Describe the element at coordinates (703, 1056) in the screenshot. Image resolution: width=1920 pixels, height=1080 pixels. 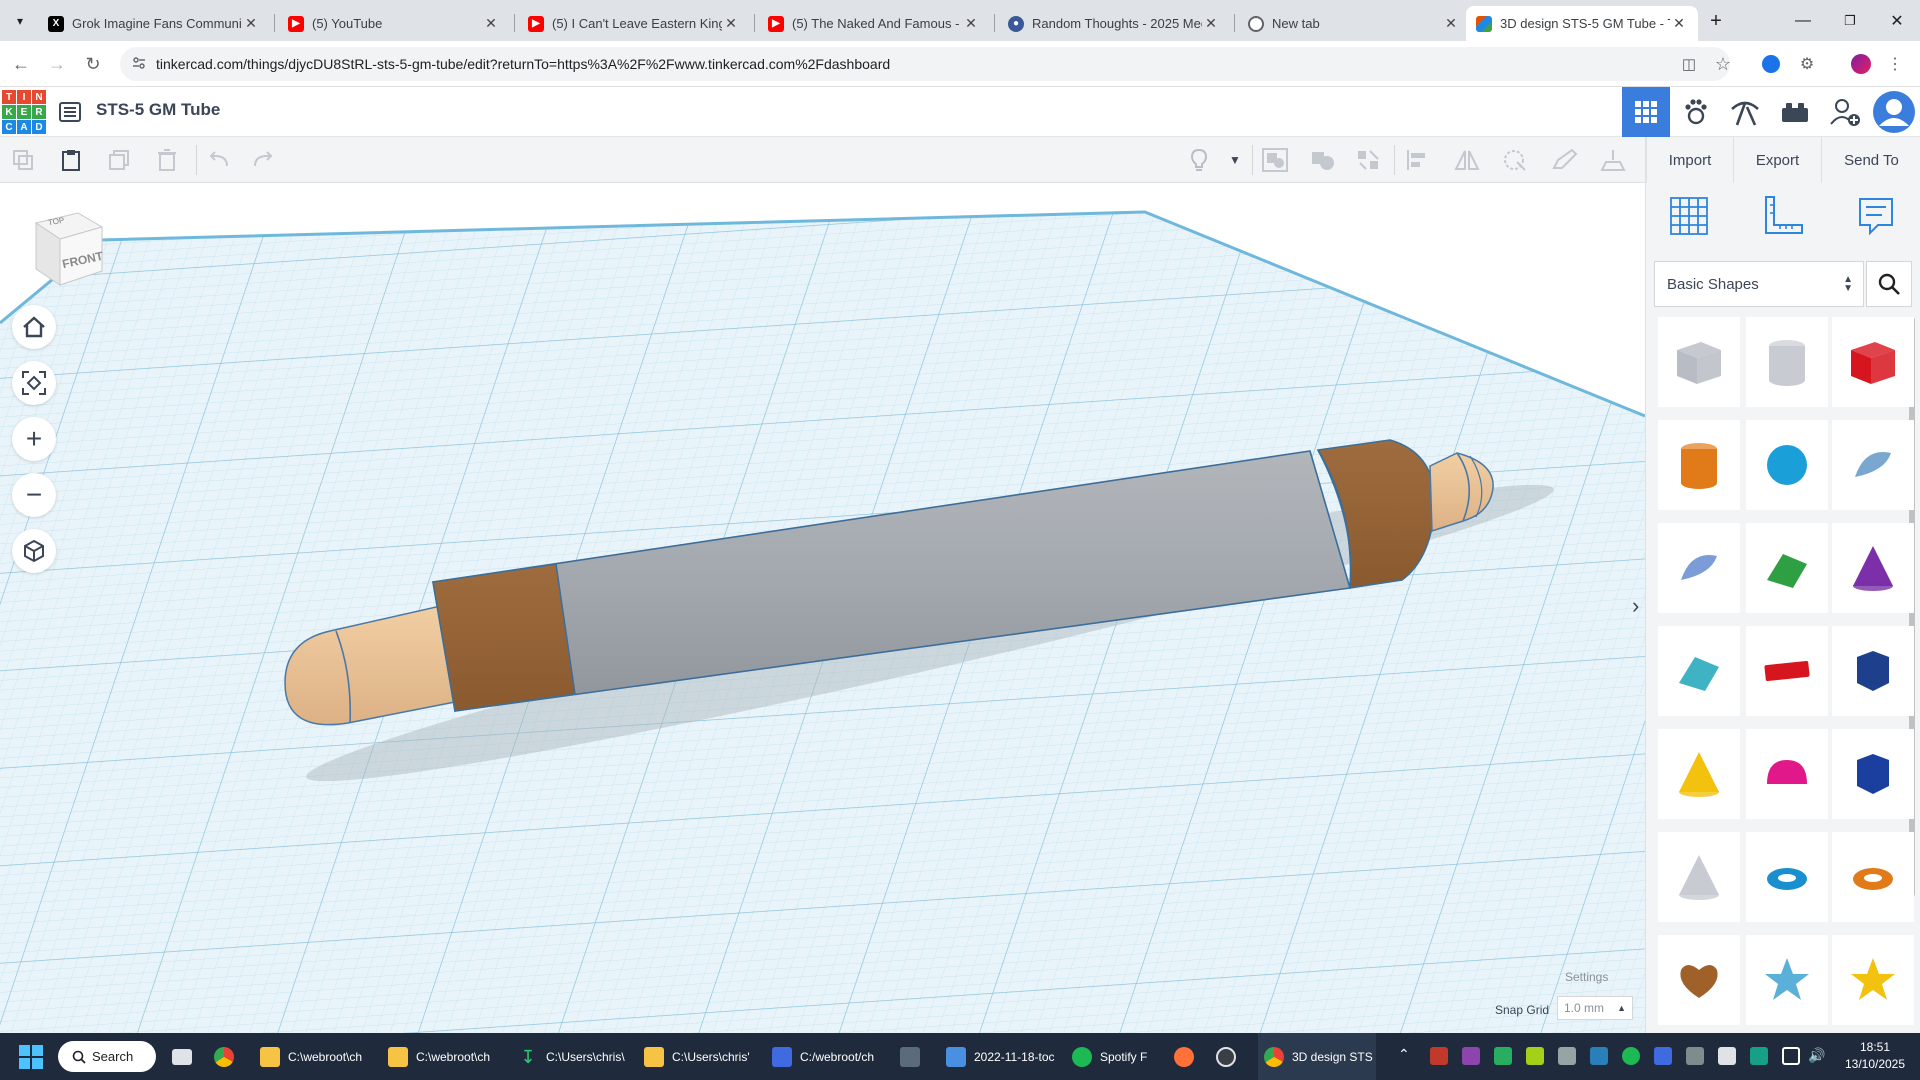
I see `taskbar-item-explorer-3: C:\Users\chris'` at that location.